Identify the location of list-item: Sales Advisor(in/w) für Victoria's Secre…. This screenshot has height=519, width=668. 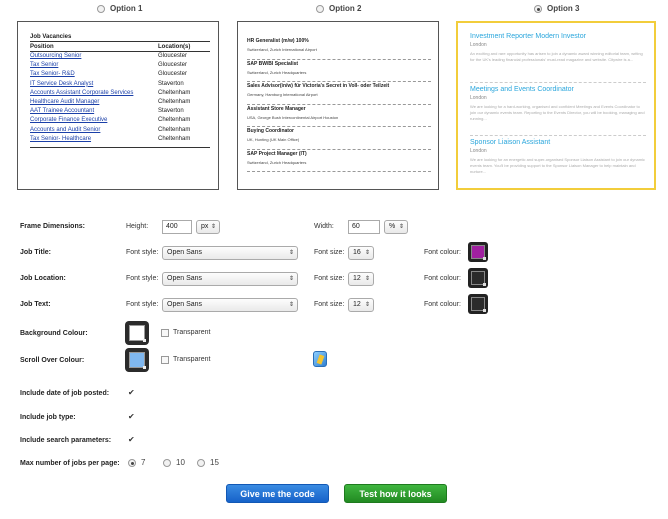
(339, 93).